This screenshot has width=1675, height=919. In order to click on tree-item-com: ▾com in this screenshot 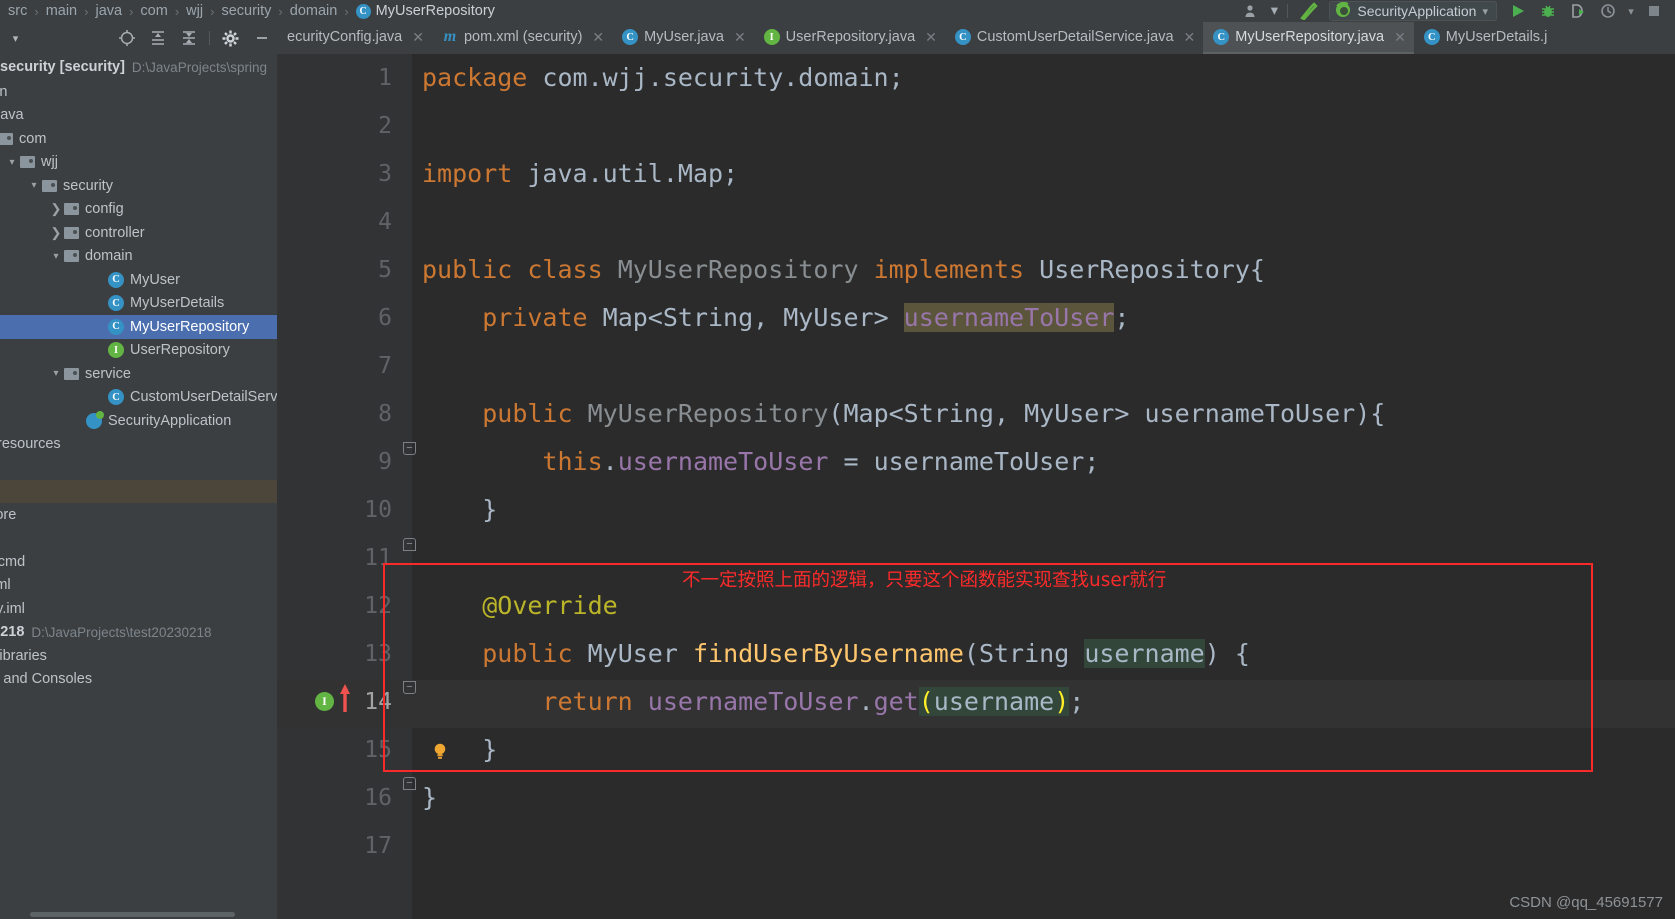, I will do `click(138, 139)`.